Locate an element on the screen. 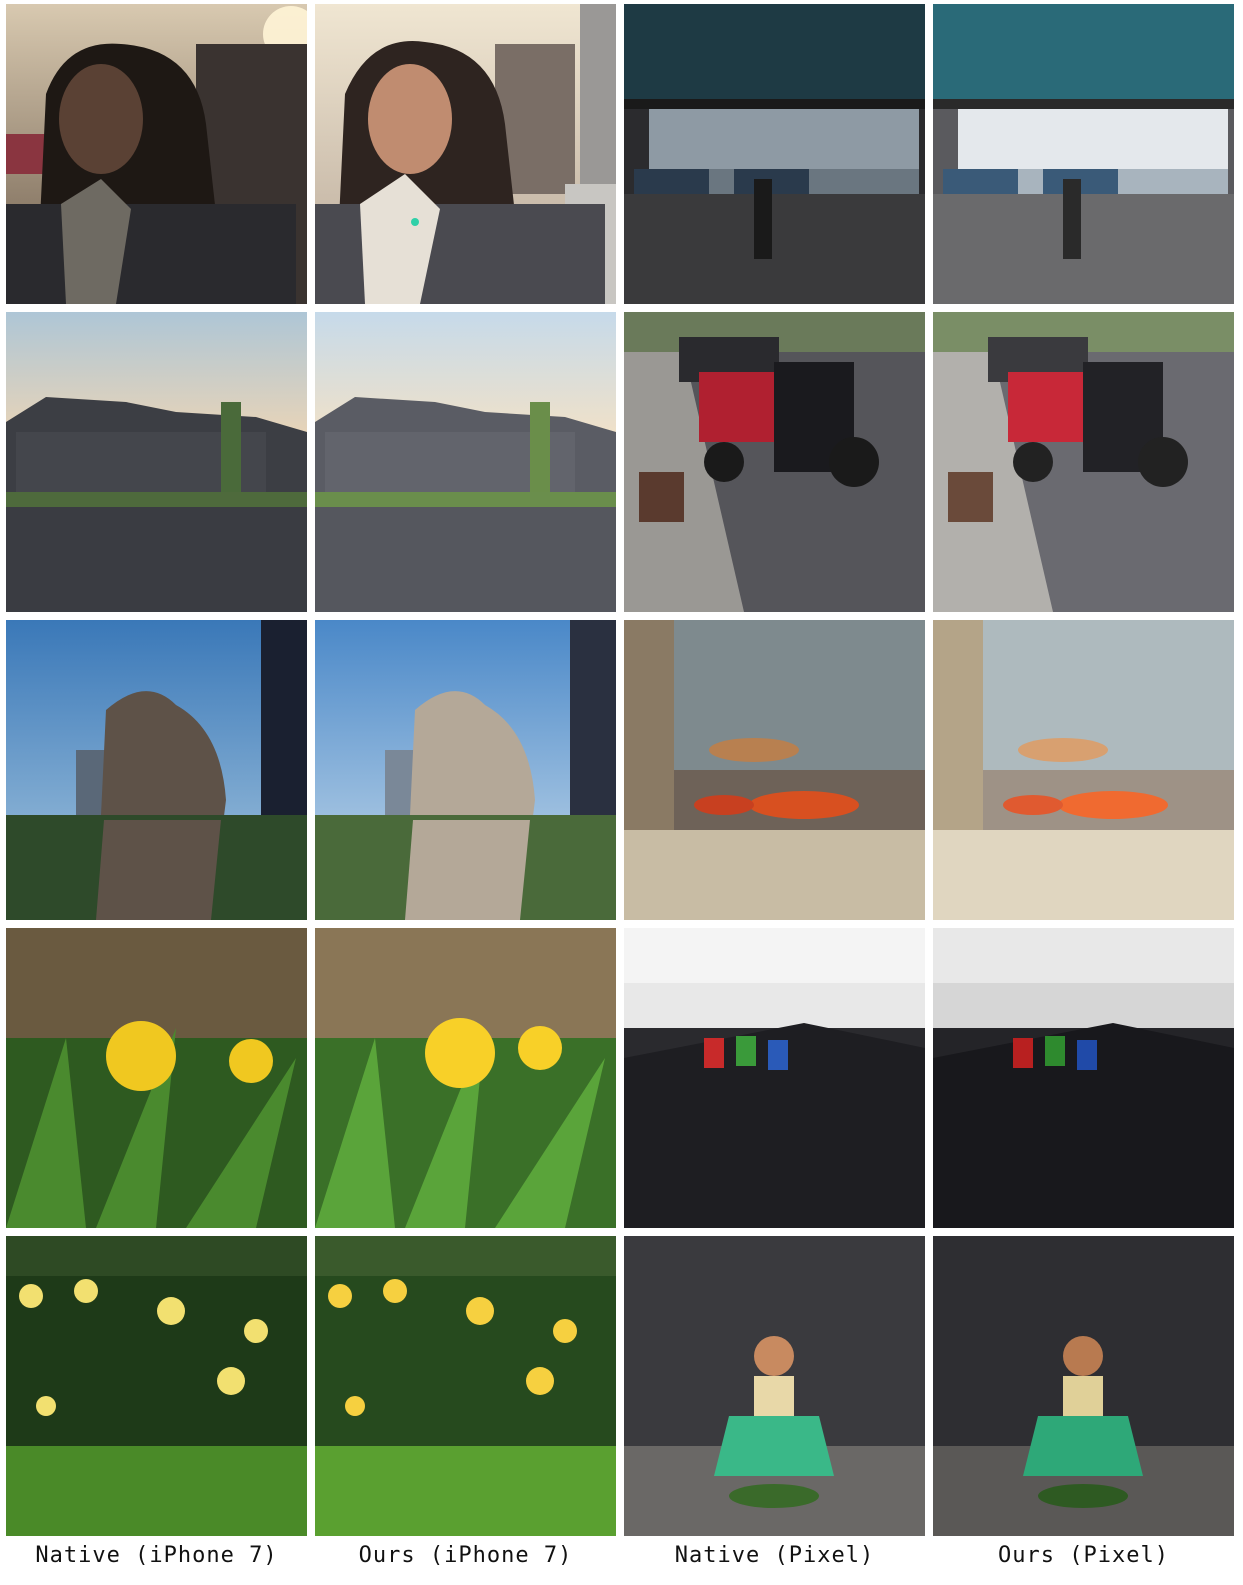 The height and width of the screenshot is (1585, 1243). photo-portrait-ours-iphone7 is located at coordinates (465, 154).